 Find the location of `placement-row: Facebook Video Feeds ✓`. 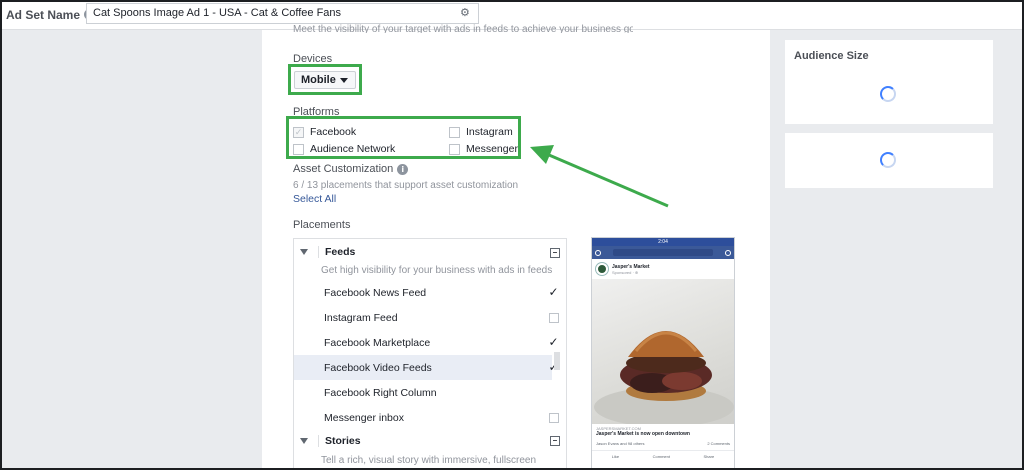

placement-row: Facebook Video Feeds ✓ is located at coordinates (426, 367).